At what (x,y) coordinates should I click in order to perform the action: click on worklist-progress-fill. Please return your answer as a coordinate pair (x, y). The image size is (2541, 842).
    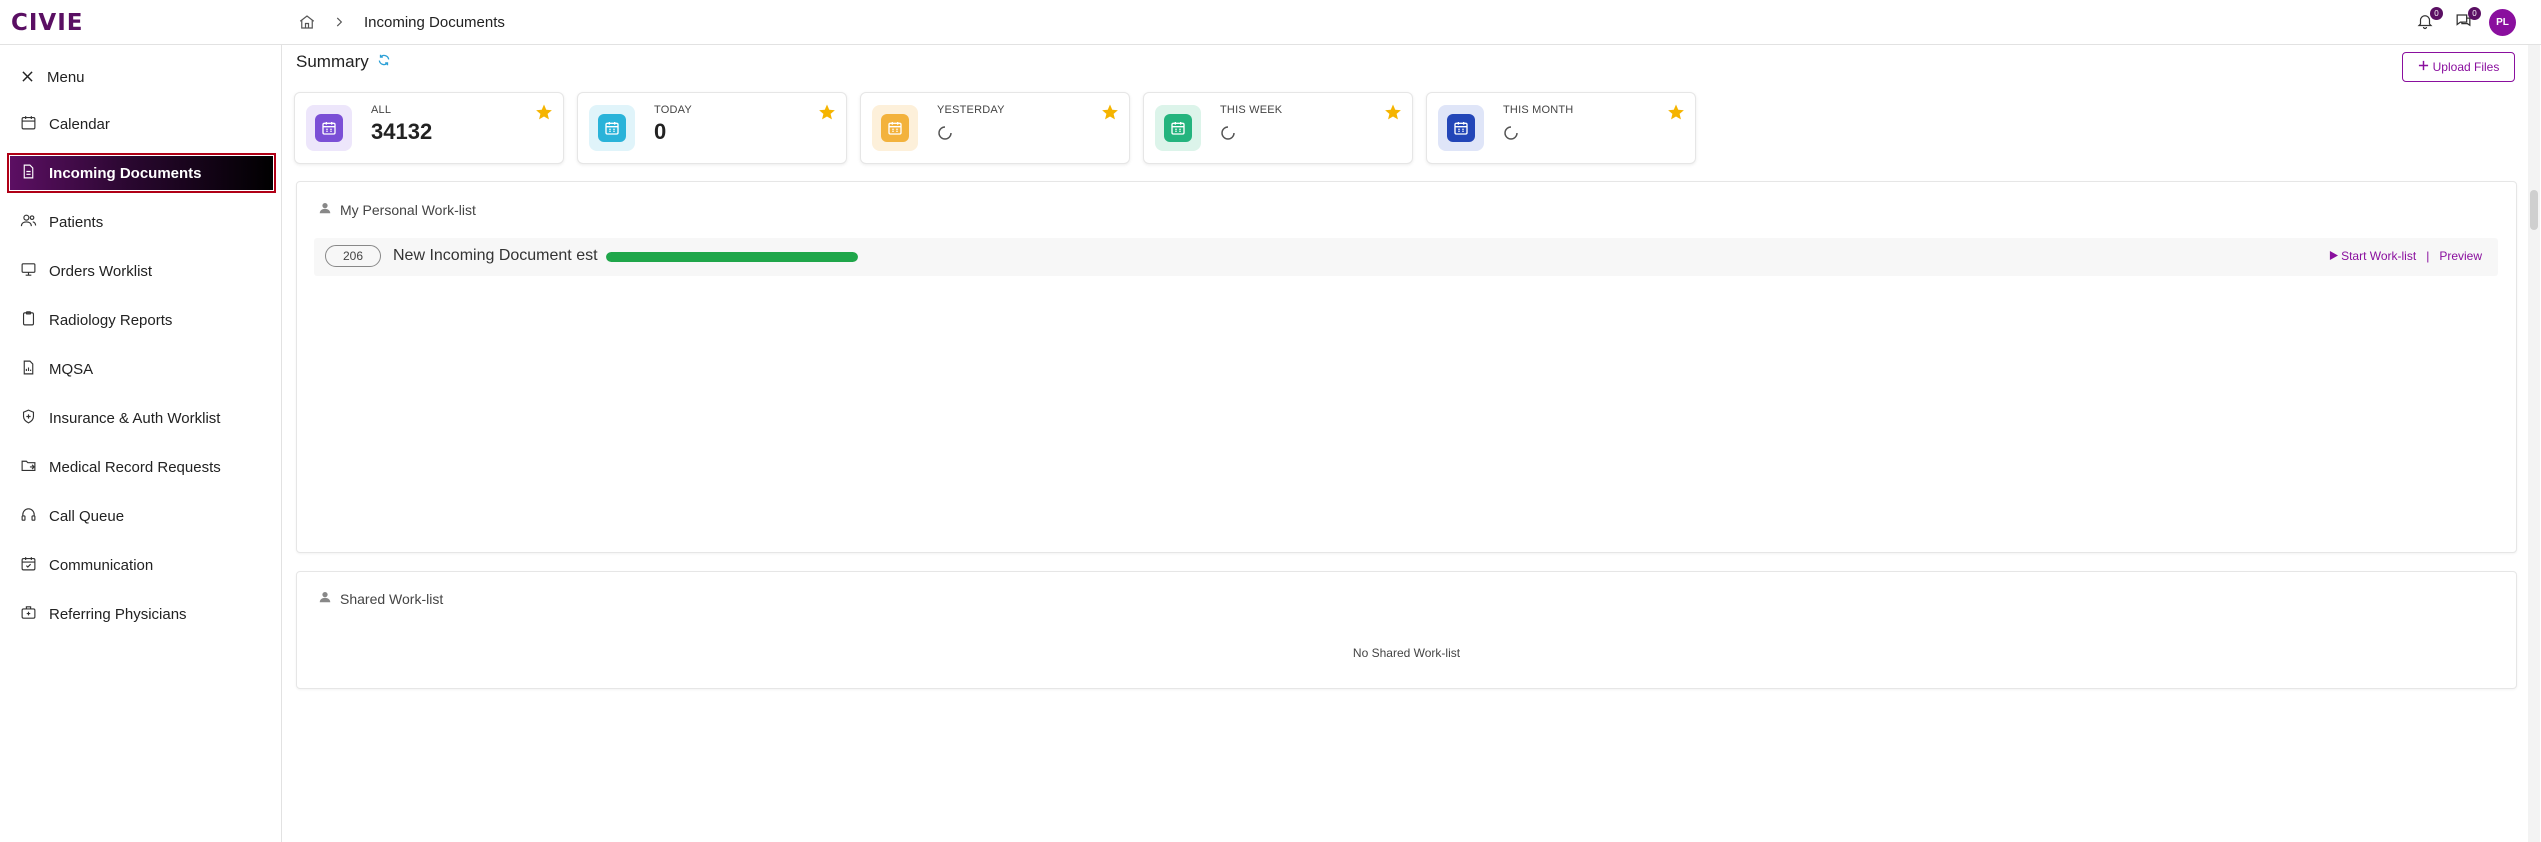
    Looking at the image, I should click on (732, 257).